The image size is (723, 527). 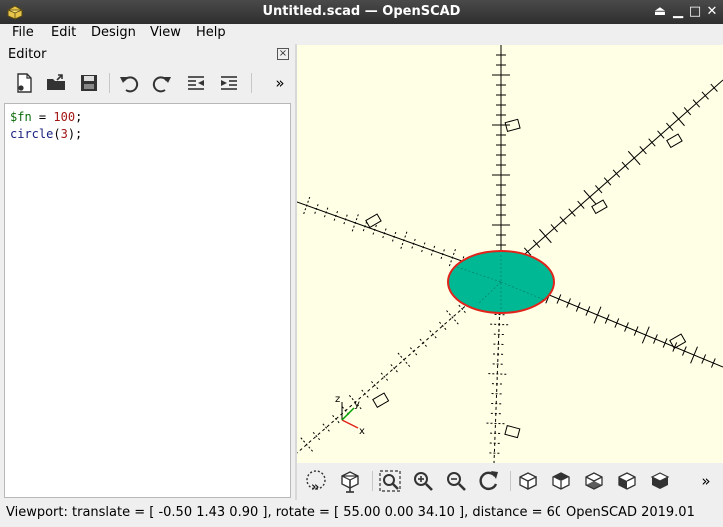 What do you see at coordinates (147, 83) in the screenshot?
I see `editor-toolbar: »` at bounding box center [147, 83].